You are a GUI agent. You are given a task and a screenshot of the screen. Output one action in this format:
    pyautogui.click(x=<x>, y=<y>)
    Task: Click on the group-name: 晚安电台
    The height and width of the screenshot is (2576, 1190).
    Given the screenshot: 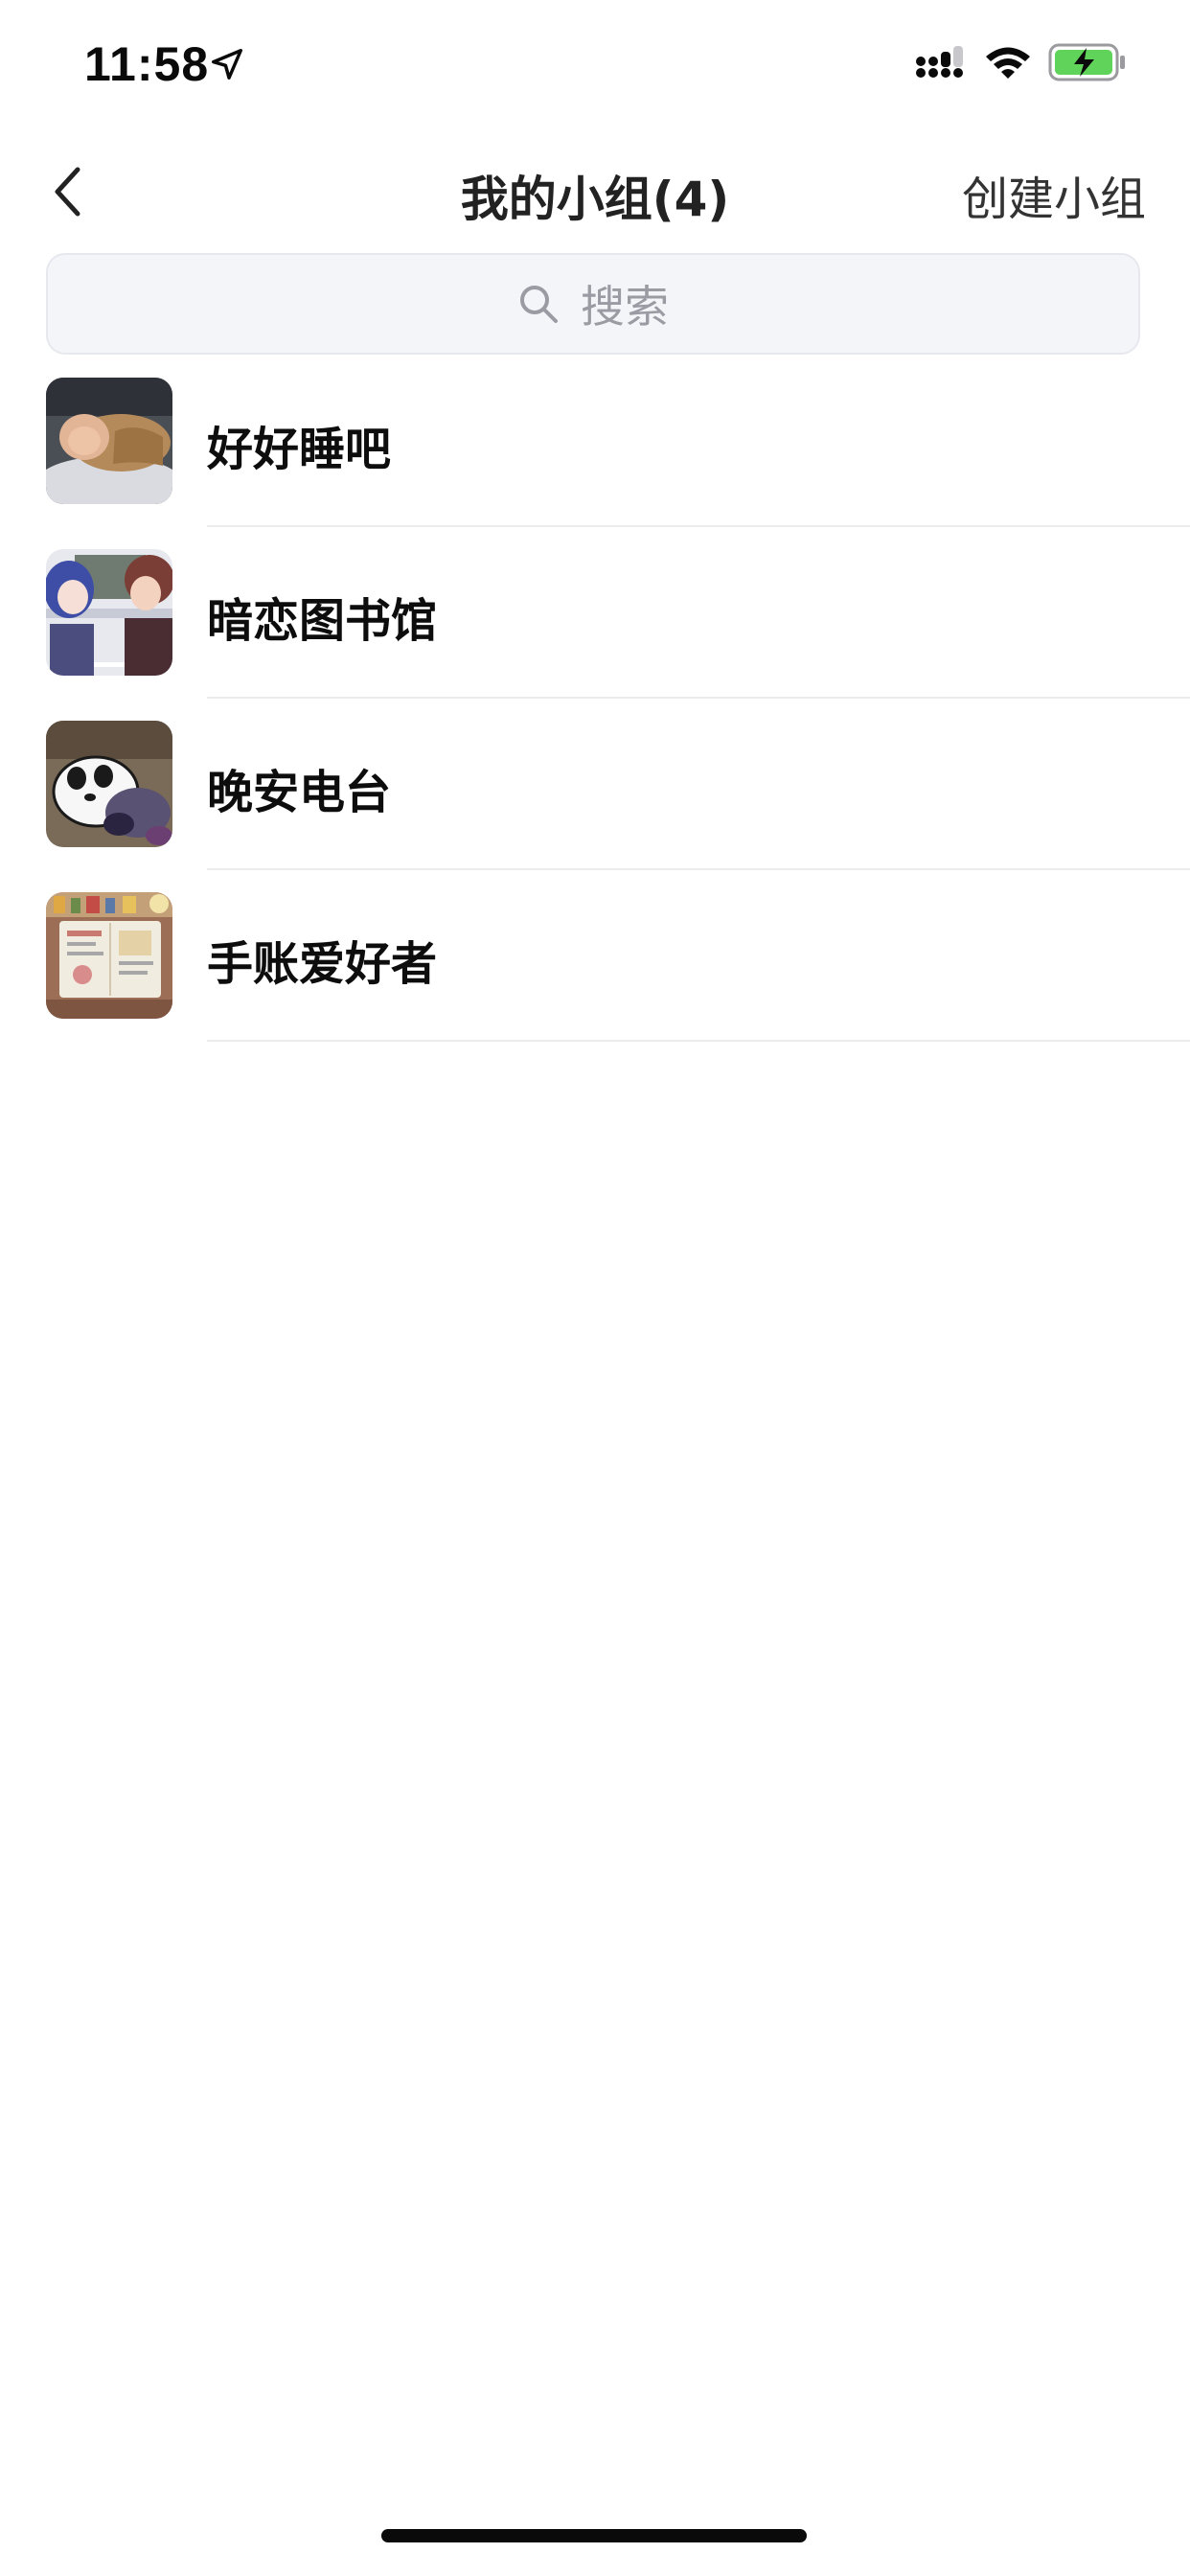 What is the action you would take?
    pyautogui.click(x=300, y=792)
    